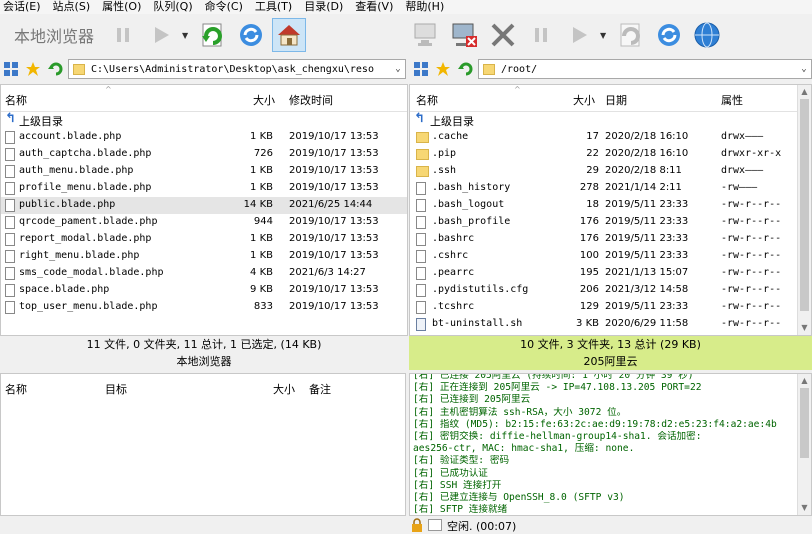 Image resolution: width=812 pixels, height=534 pixels. Describe the element at coordinates (610, 273) in the screenshot. I see `file-row: .pearrc 195 2021/1/13 15:07 -rw-r--r--` at that location.